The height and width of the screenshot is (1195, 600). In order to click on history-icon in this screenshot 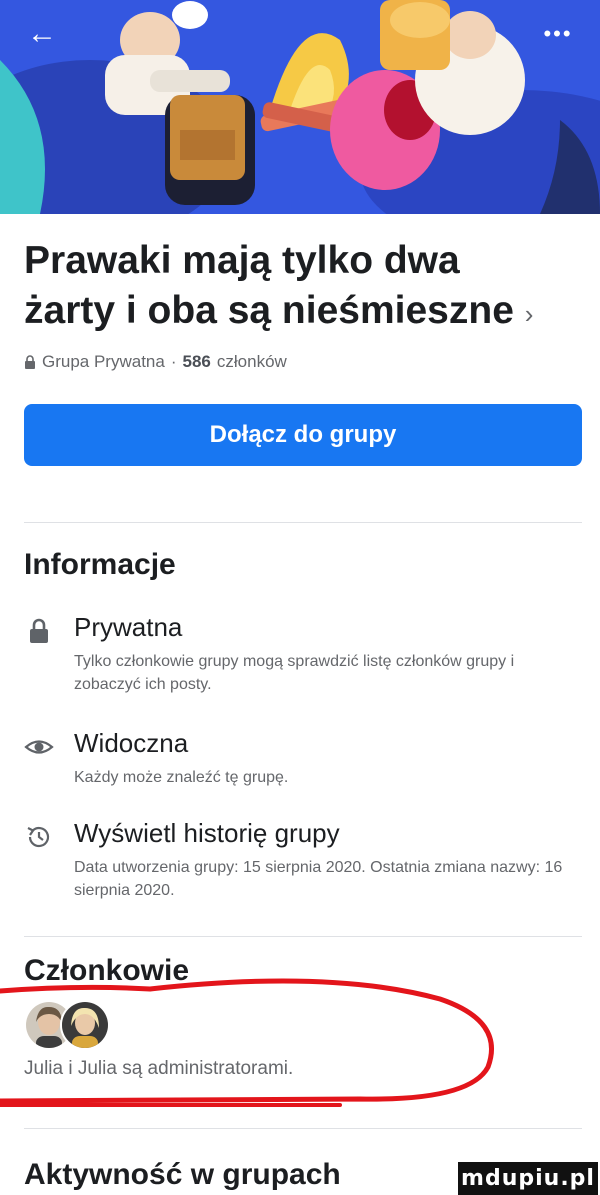, I will do `click(38, 837)`.